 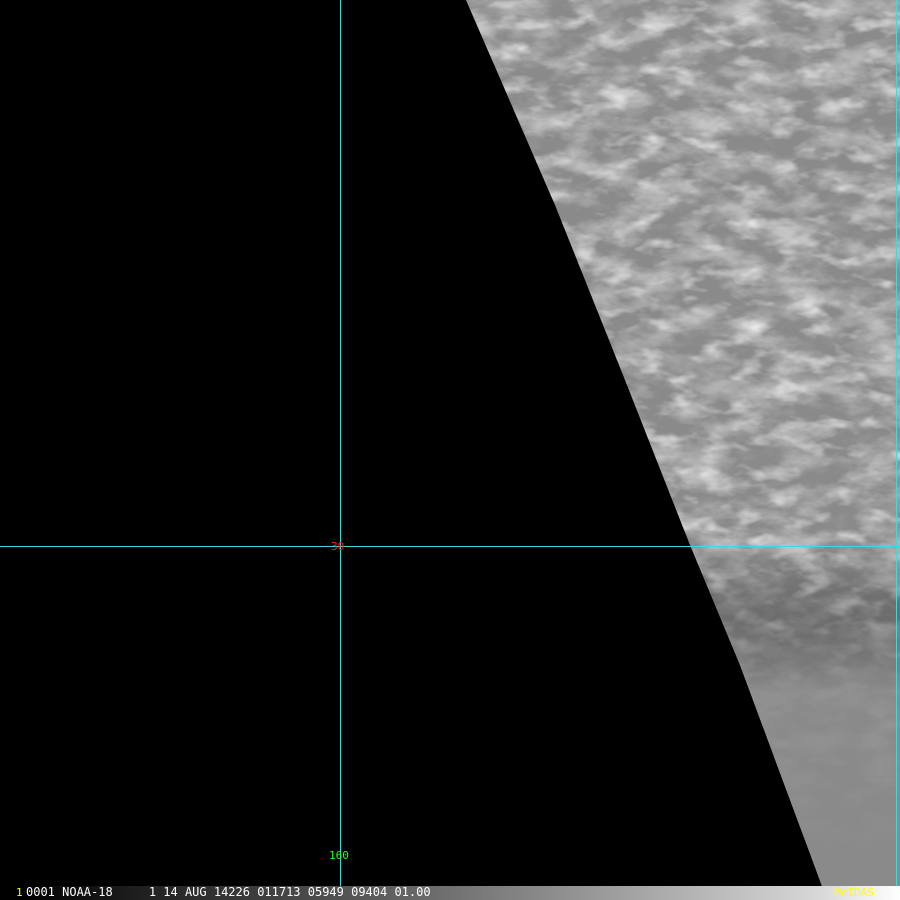 I want to click on latitude-label: 30, so click(x=338, y=546).